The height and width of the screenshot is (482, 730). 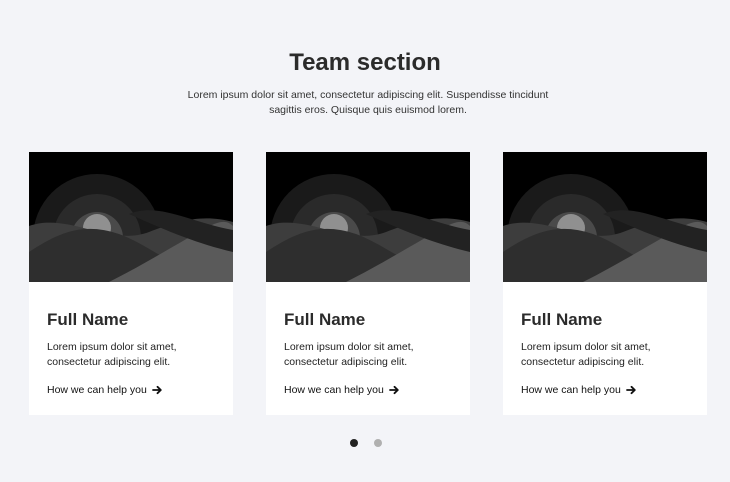 What do you see at coordinates (366, 443) in the screenshot?
I see `carousel-pagination` at bounding box center [366, 443].